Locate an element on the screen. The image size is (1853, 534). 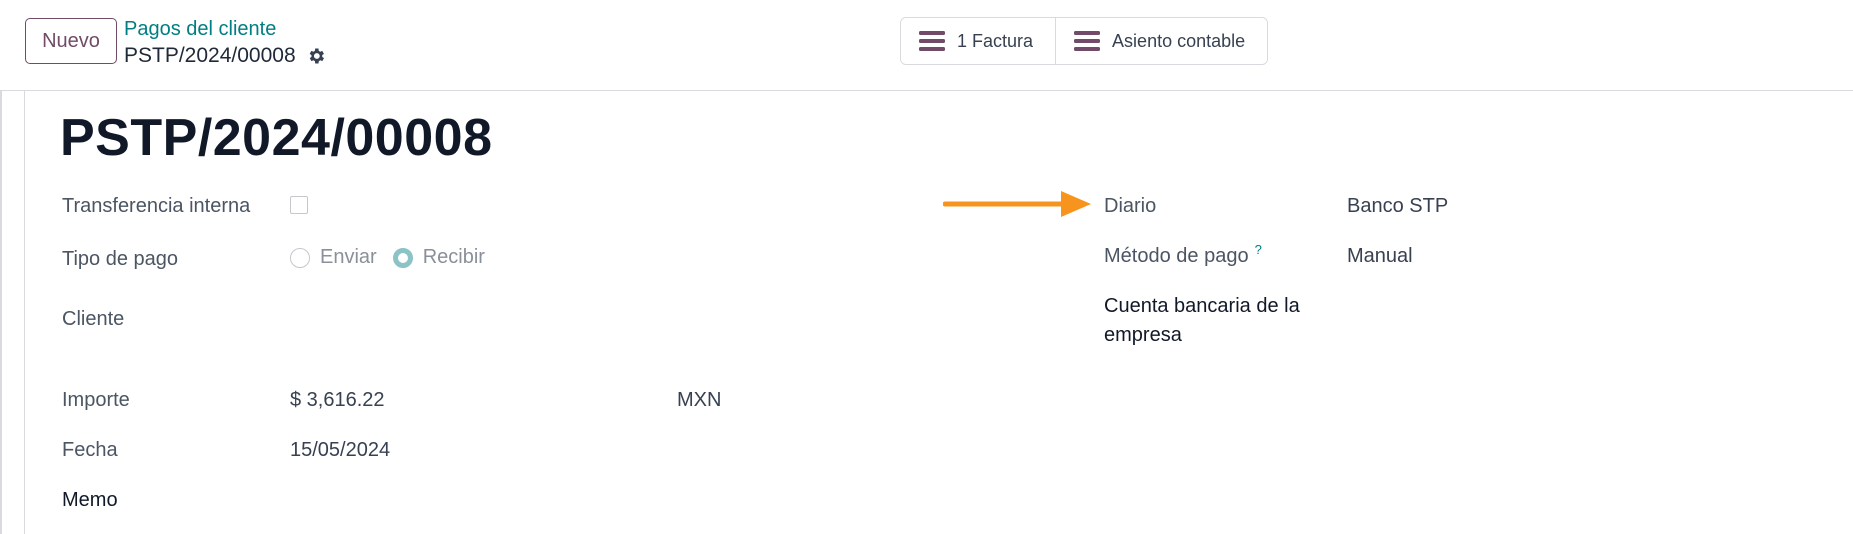
internal-transfer-checkbox is located at coordinates (299, 205).